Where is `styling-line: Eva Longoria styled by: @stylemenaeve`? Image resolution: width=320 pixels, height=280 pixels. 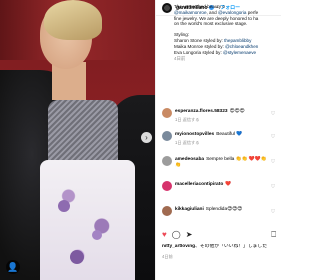
styling-line: Eva Longoria styled by: @stylemenaeve is located at coordinates (226, 53).